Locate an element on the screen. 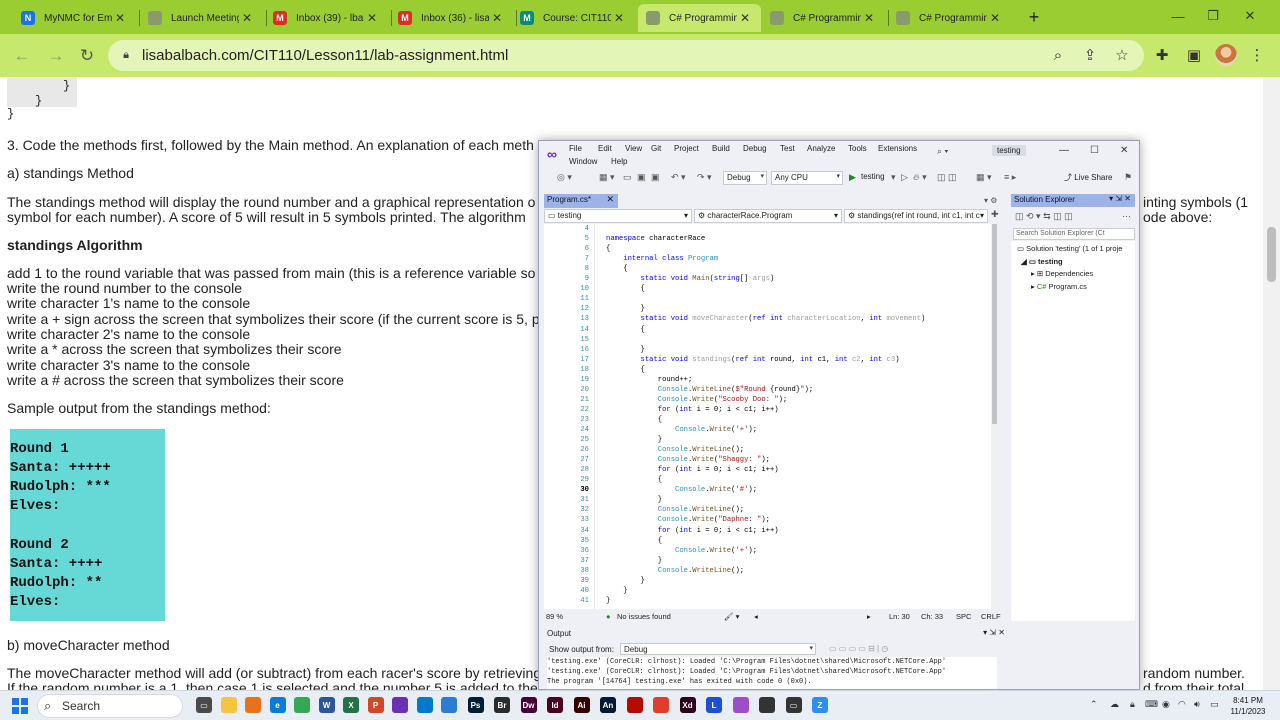 This screenshot has height=720, width=1280. vs-minimize-icon: — is located at coordinates (1064, 150).